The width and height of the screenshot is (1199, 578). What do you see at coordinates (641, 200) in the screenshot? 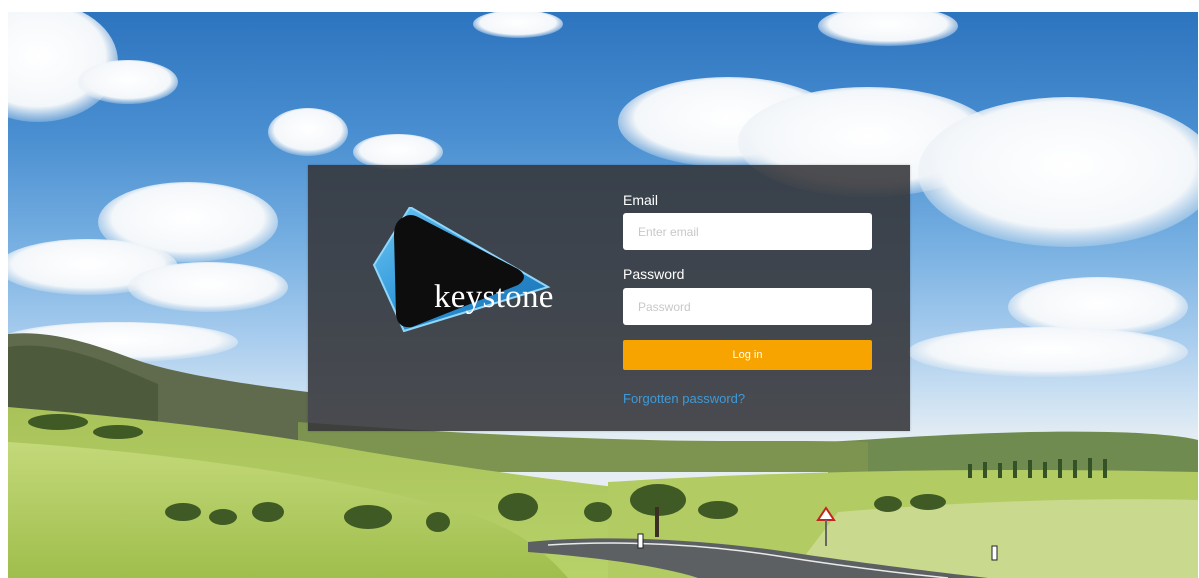
I see `email-label: Email` at bounding box center [641, 200].